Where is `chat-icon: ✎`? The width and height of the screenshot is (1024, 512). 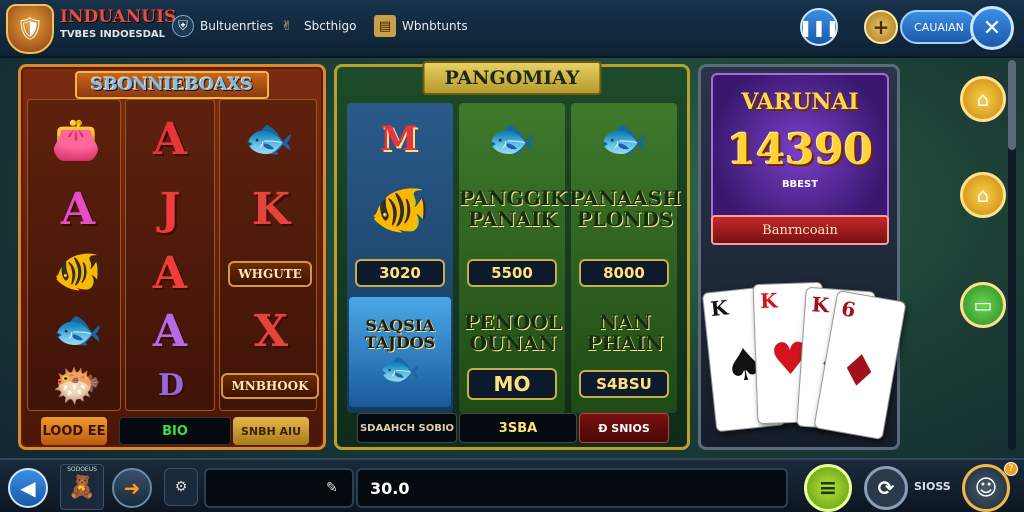
chat-icon: ✎ is located at coordinates (332, 488).